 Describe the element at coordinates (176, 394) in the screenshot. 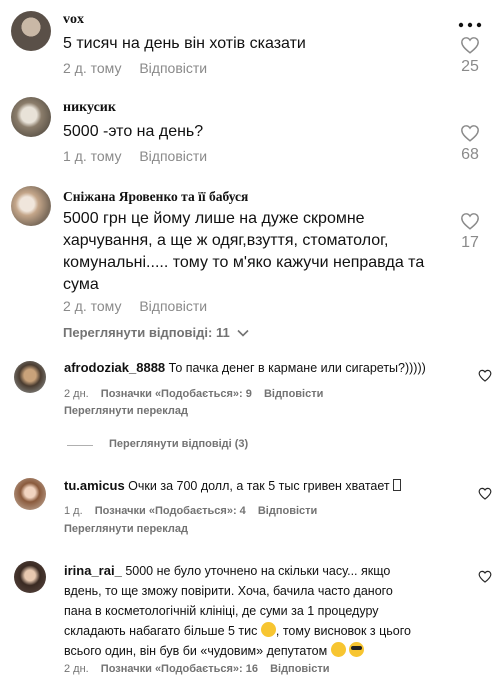

I see `likes-label: Позначки «Подобається»: 9` at that location.